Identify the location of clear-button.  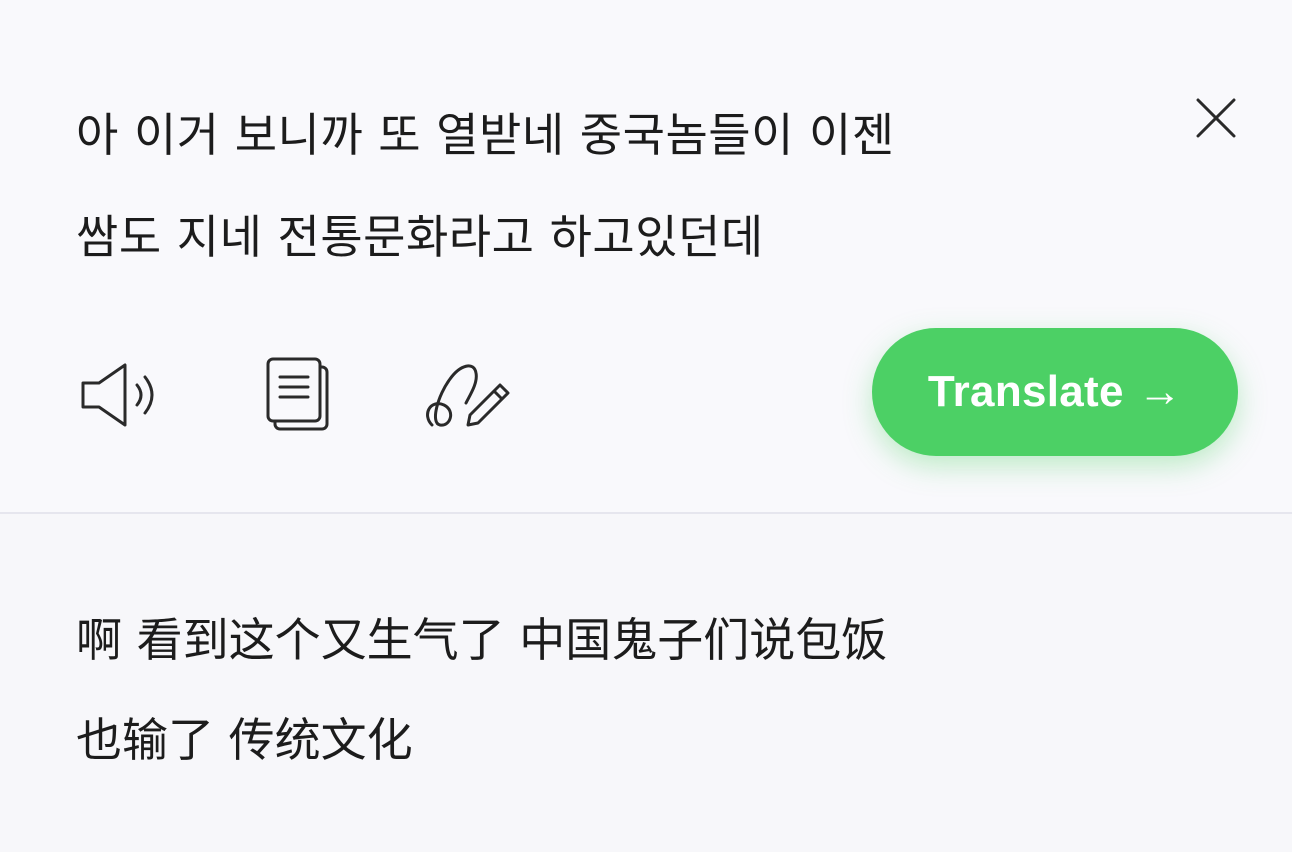
(1216, 118).